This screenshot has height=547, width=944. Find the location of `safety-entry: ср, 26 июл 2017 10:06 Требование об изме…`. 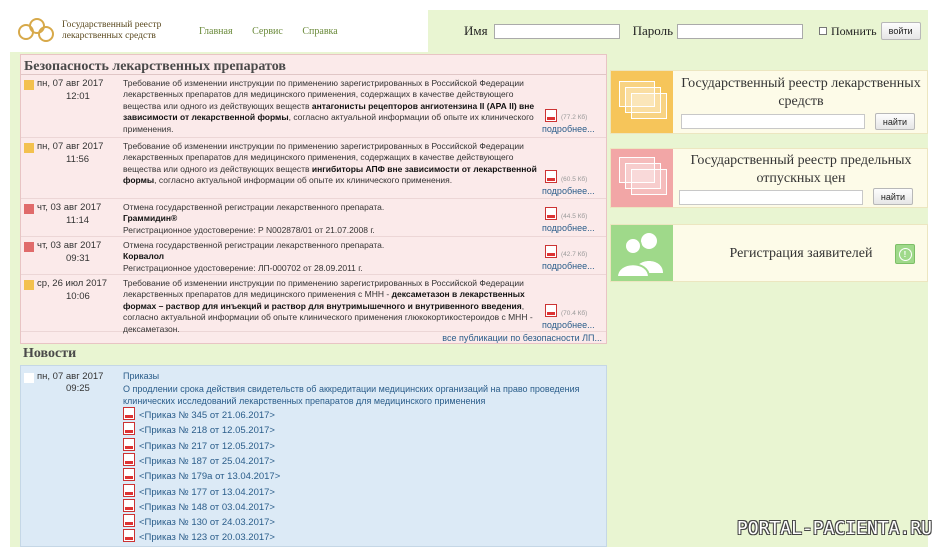

safety-entry: ср, 26 июл 2017 10:06 Требование об изме… is located at coordinates (313, 305).